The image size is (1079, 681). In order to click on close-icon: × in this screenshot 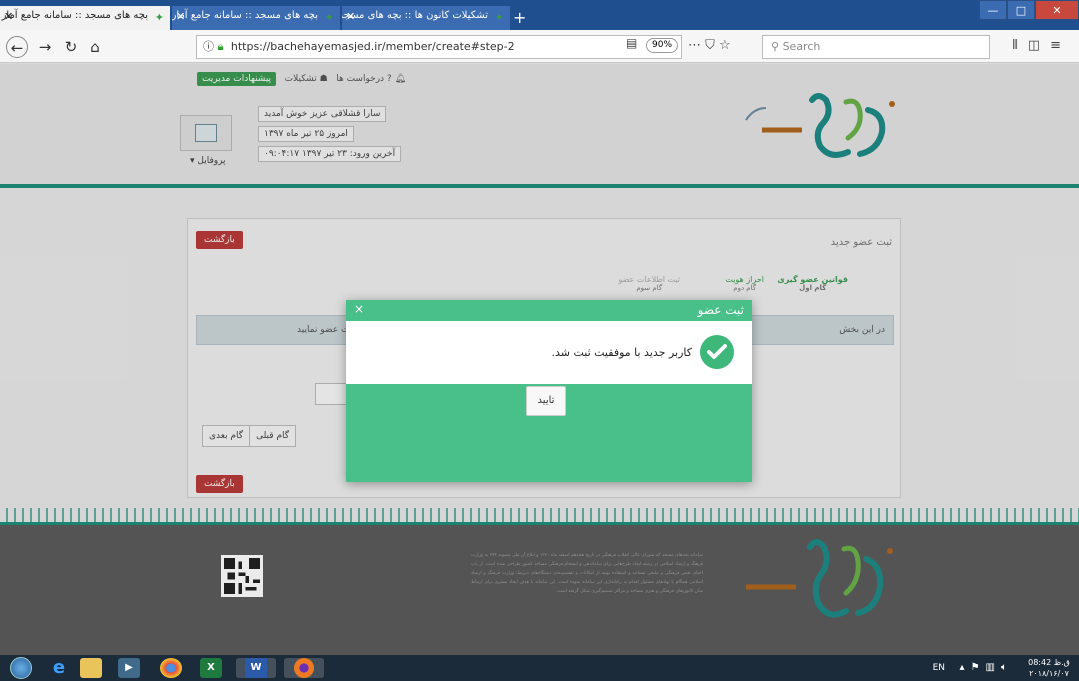, I will do `click(359, 309)`.